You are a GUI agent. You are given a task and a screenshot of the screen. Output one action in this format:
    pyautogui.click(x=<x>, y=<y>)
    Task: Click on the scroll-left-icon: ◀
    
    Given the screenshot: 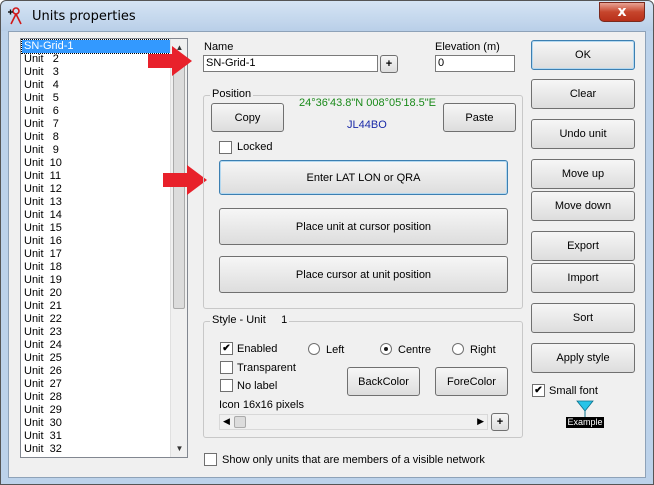 What is the action you would take?
    pyautogui.click(x=226, y=421)
    